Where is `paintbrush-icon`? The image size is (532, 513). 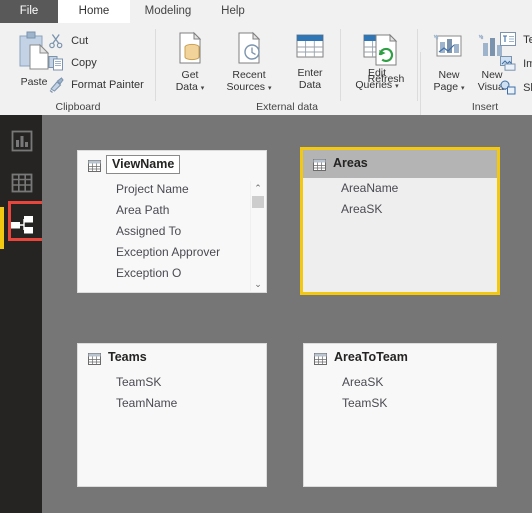 paintbrush-icon is located at coordinates (56, 85).